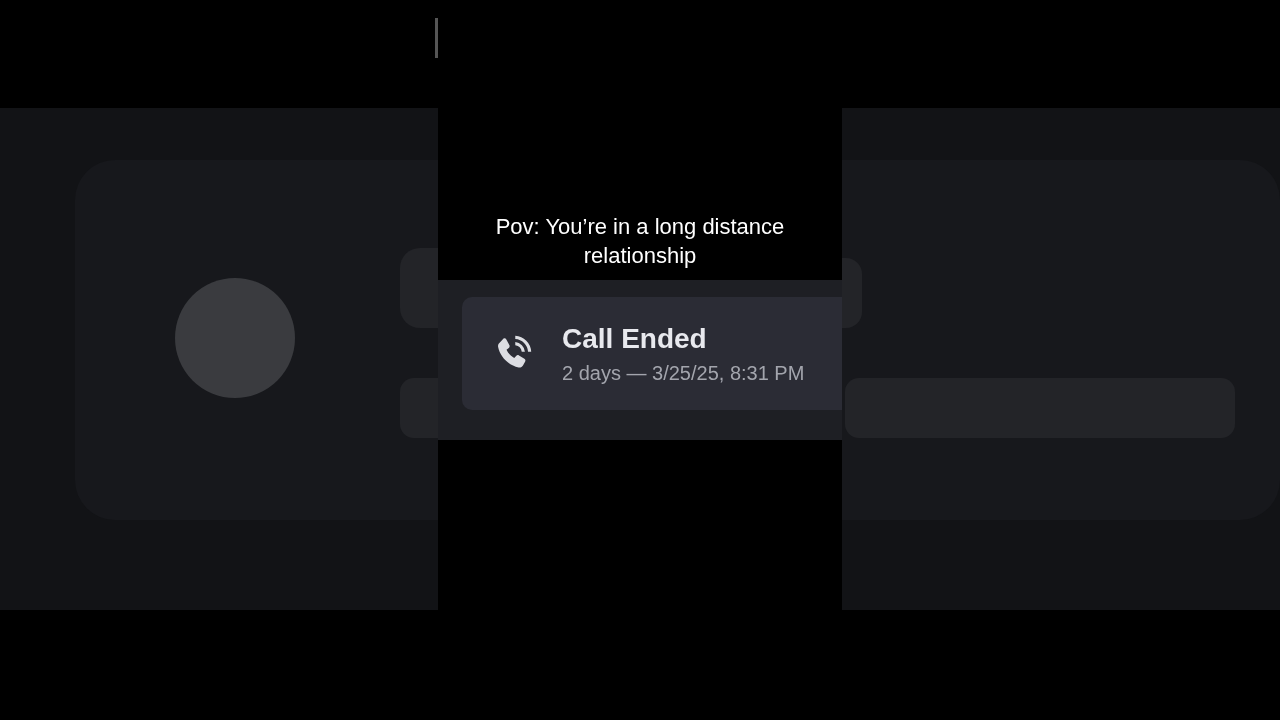 This screenshot has height=720, width=1280. I want to click on video-caption: Pov: You’re in a long distance relationship, so click(640, 241).